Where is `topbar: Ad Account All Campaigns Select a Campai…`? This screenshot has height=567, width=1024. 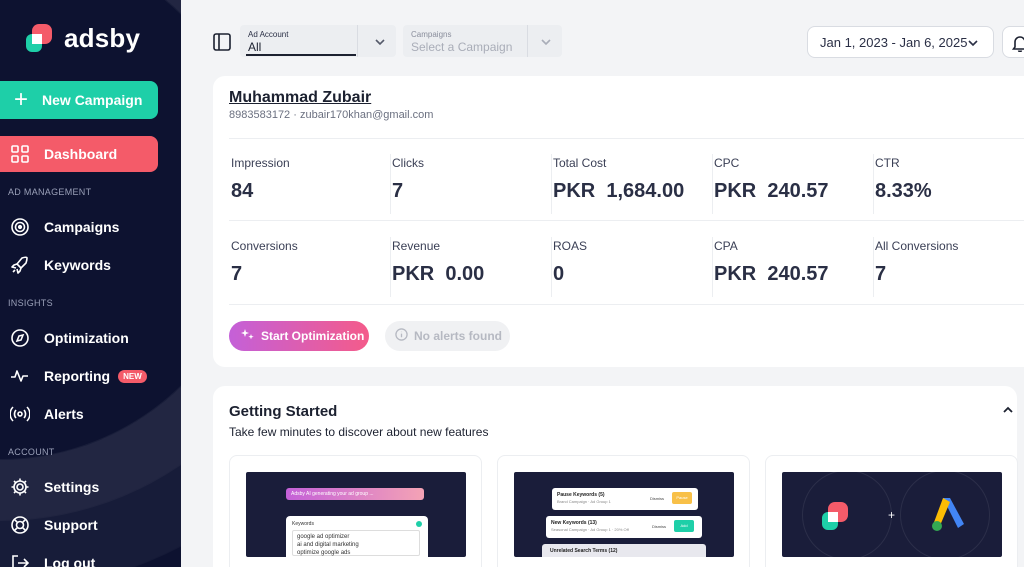
topbar: Ad Account All Campaigns Select a Campai… is located at coordinates (602, 38).